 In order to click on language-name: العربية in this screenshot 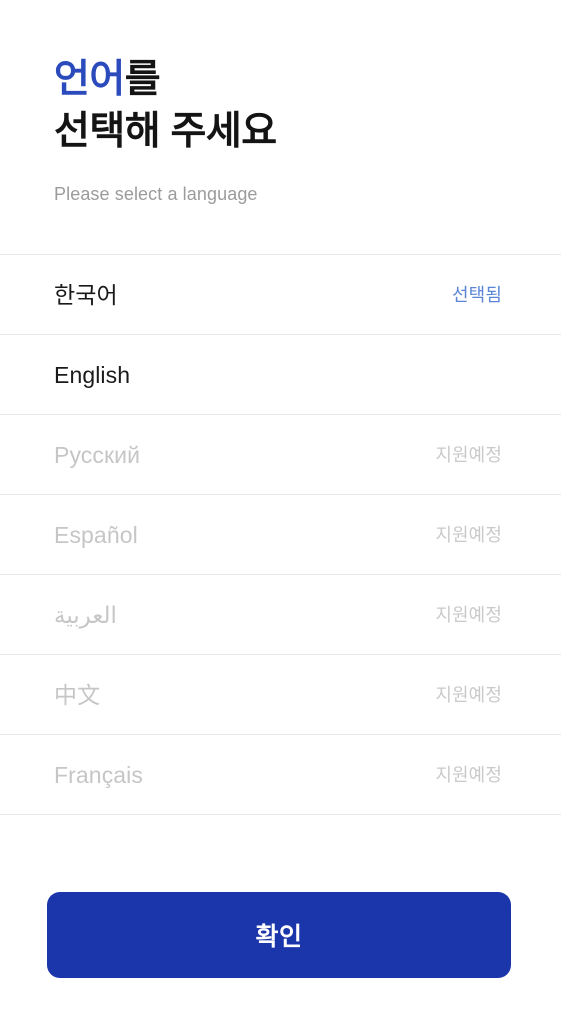, I will do `click(85, 614)`.